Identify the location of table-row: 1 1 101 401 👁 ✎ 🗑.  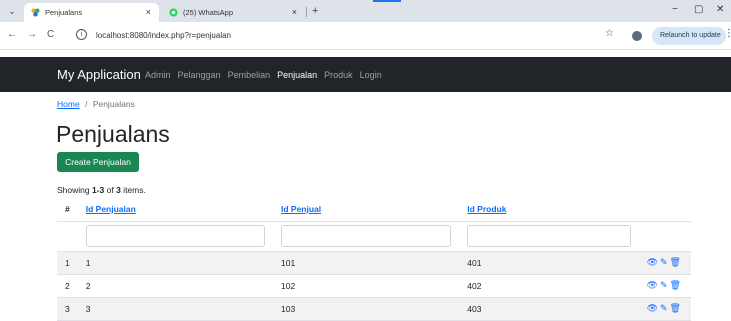
(374, 263).